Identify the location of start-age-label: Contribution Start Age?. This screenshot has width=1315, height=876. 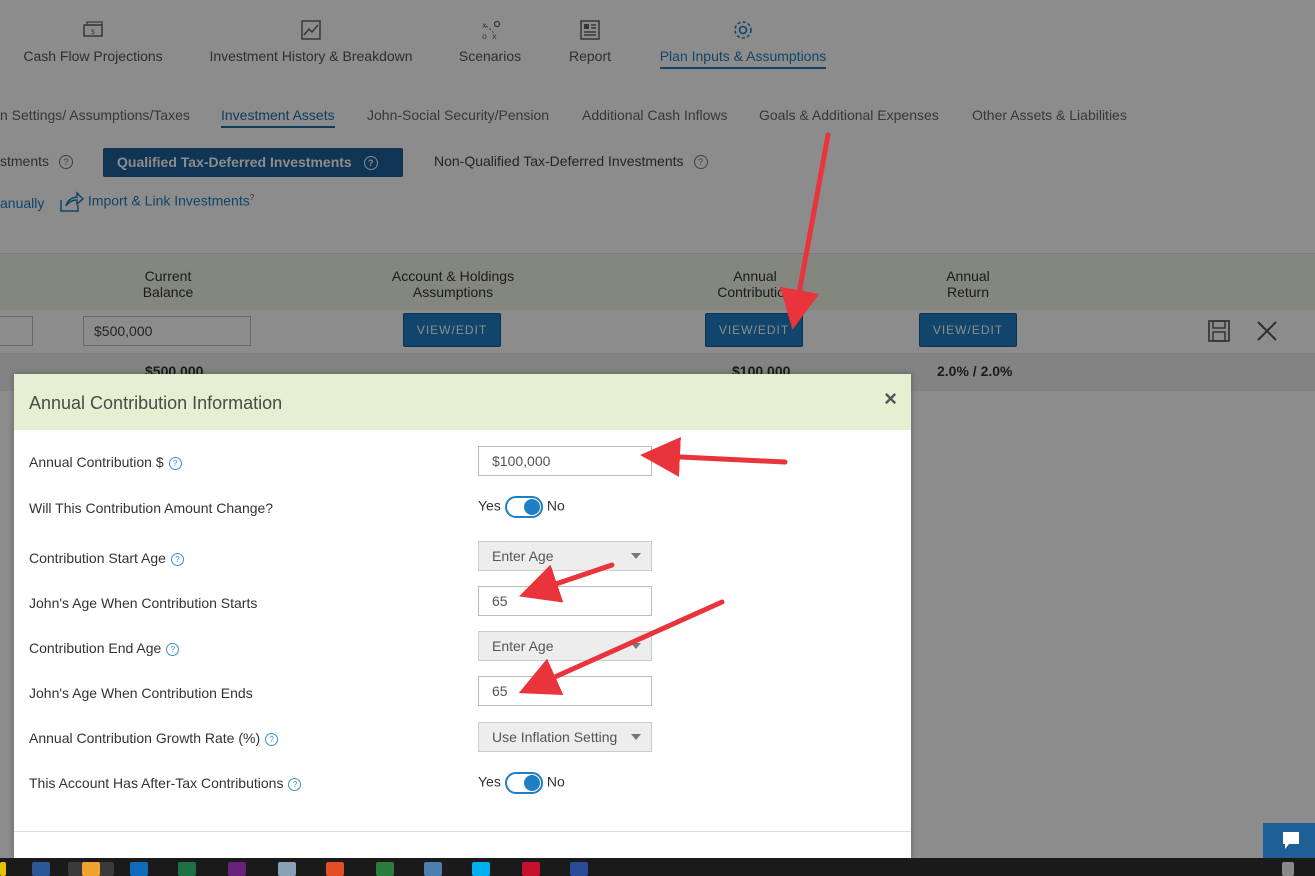
(106, 558).